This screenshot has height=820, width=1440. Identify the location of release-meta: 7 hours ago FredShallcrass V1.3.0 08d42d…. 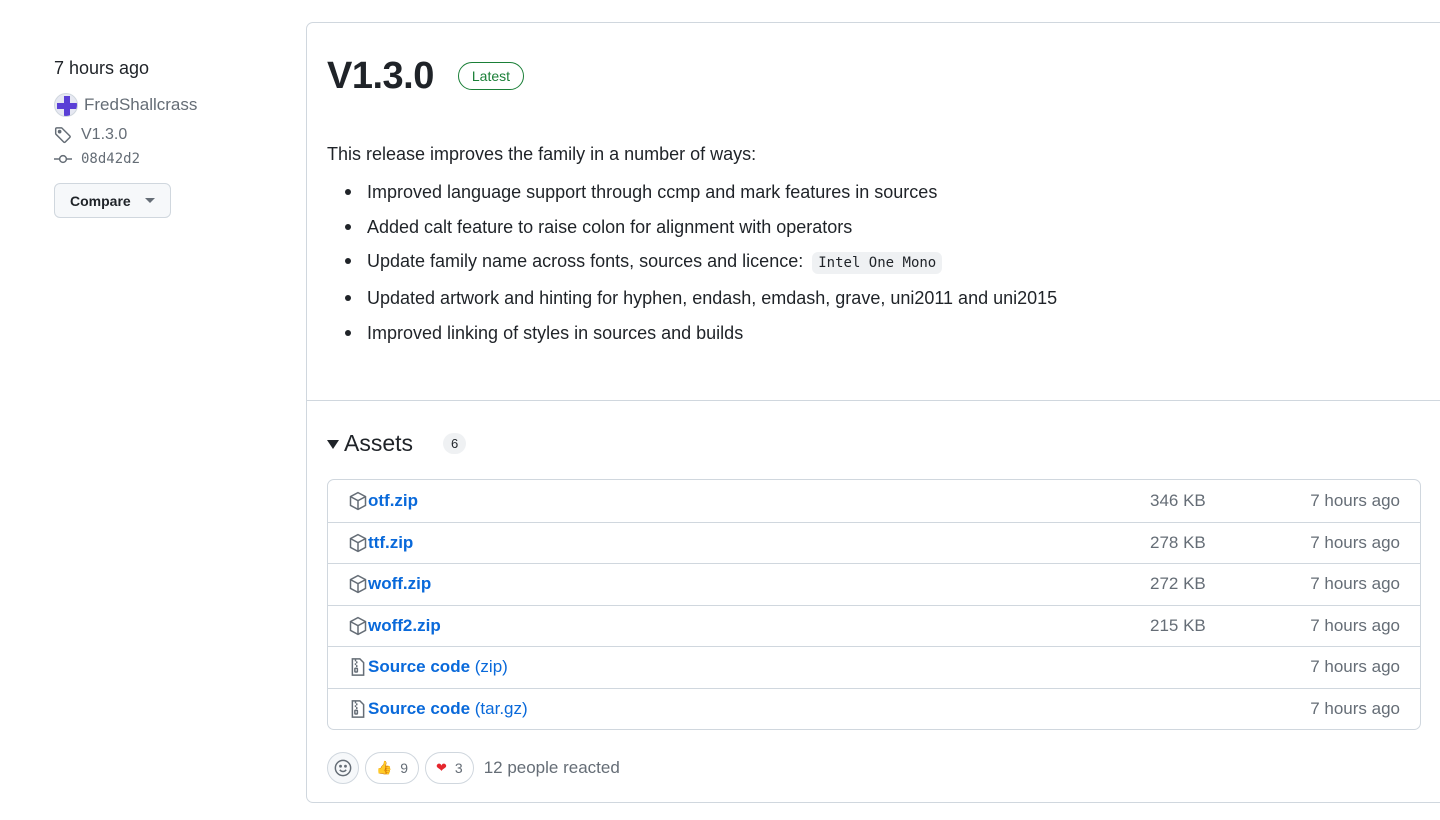
(169, 137).